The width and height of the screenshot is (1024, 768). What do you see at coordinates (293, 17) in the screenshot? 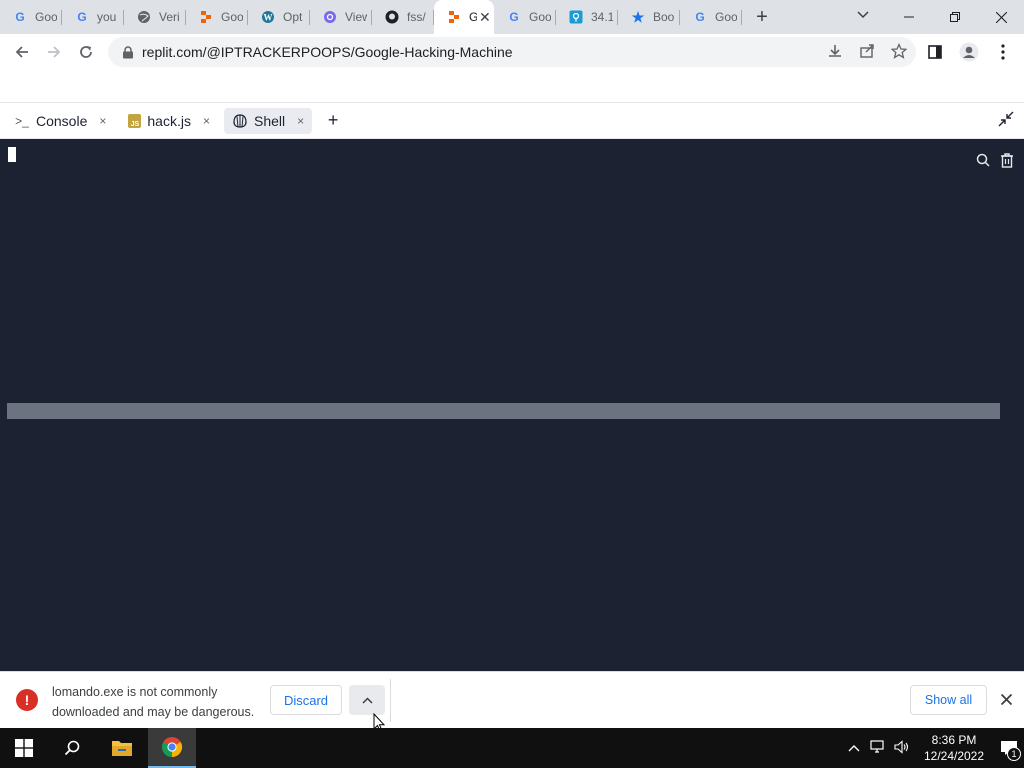
I see `browser-tab-title: Opt` at bounding box center [293, 17].